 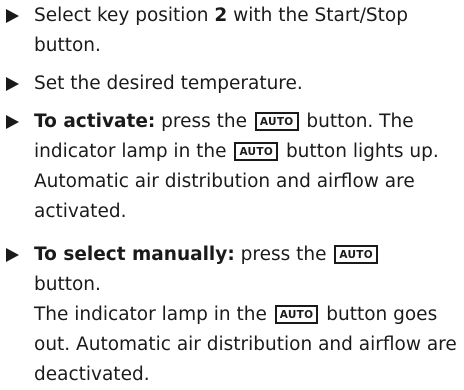 I want to click on step-lead: To select manually:, so click(x=134, y=254).